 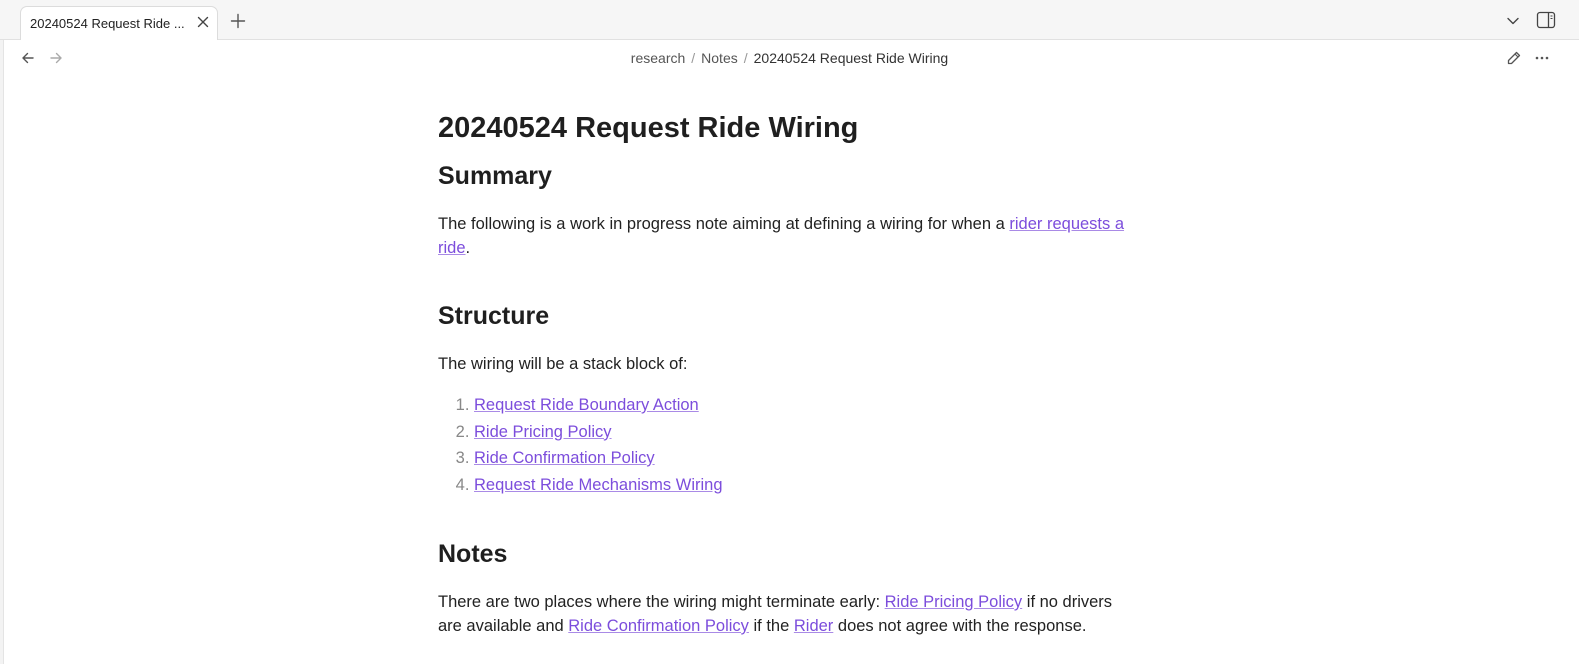 I want to click on pencil-icon, so click(x=1514, y=58).